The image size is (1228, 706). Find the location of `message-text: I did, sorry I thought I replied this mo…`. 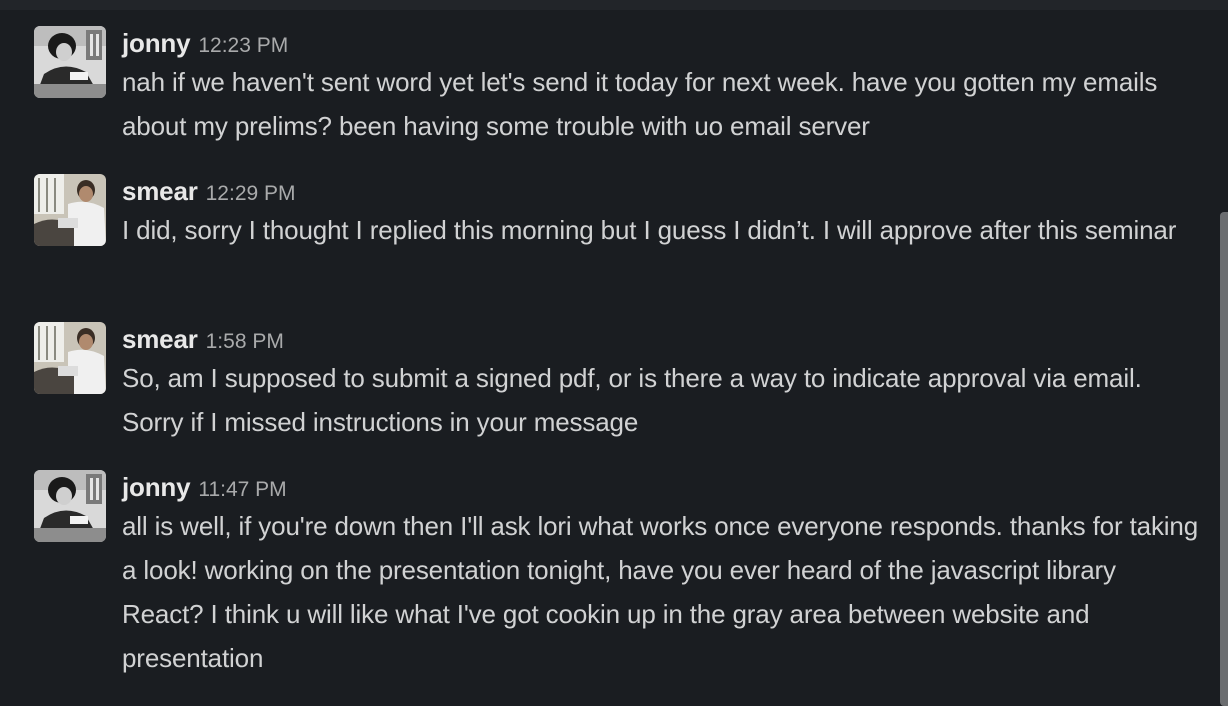

message-text: I did, sorry I thought I replied this mo… is located at coordinates (649, 230).